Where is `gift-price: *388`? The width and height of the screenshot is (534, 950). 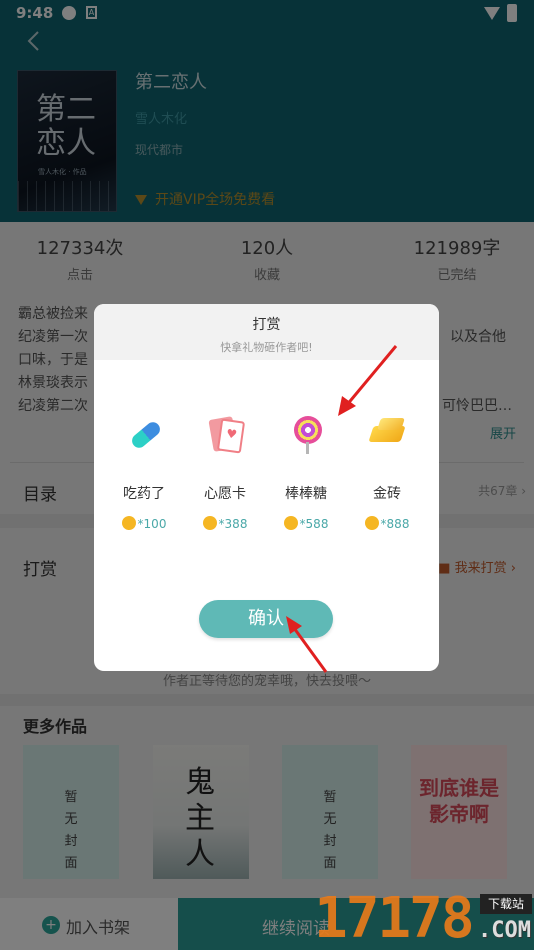
gift-price: *388 is located at coordinates (225, 523).